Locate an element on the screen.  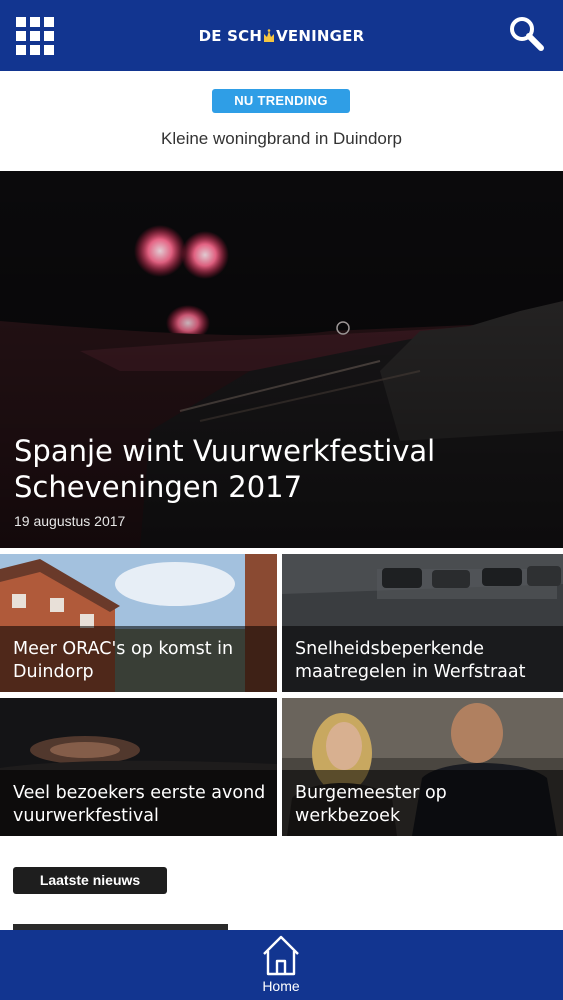
latest-news-badge: Laatste nieuws is located at coordinates (90, 880).